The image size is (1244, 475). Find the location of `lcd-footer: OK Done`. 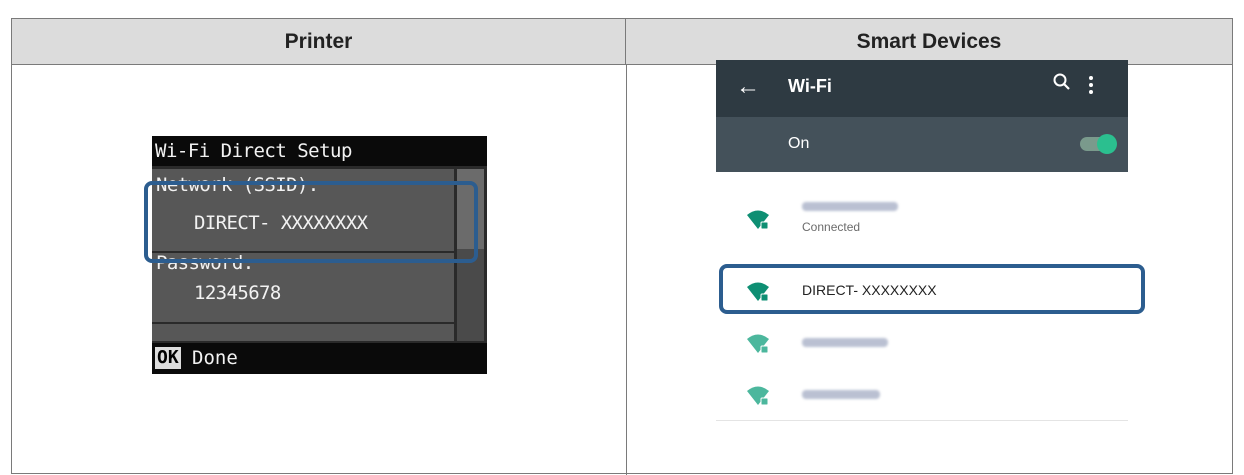

lcd-footer: OK Done is located at coordinates (319, 358).